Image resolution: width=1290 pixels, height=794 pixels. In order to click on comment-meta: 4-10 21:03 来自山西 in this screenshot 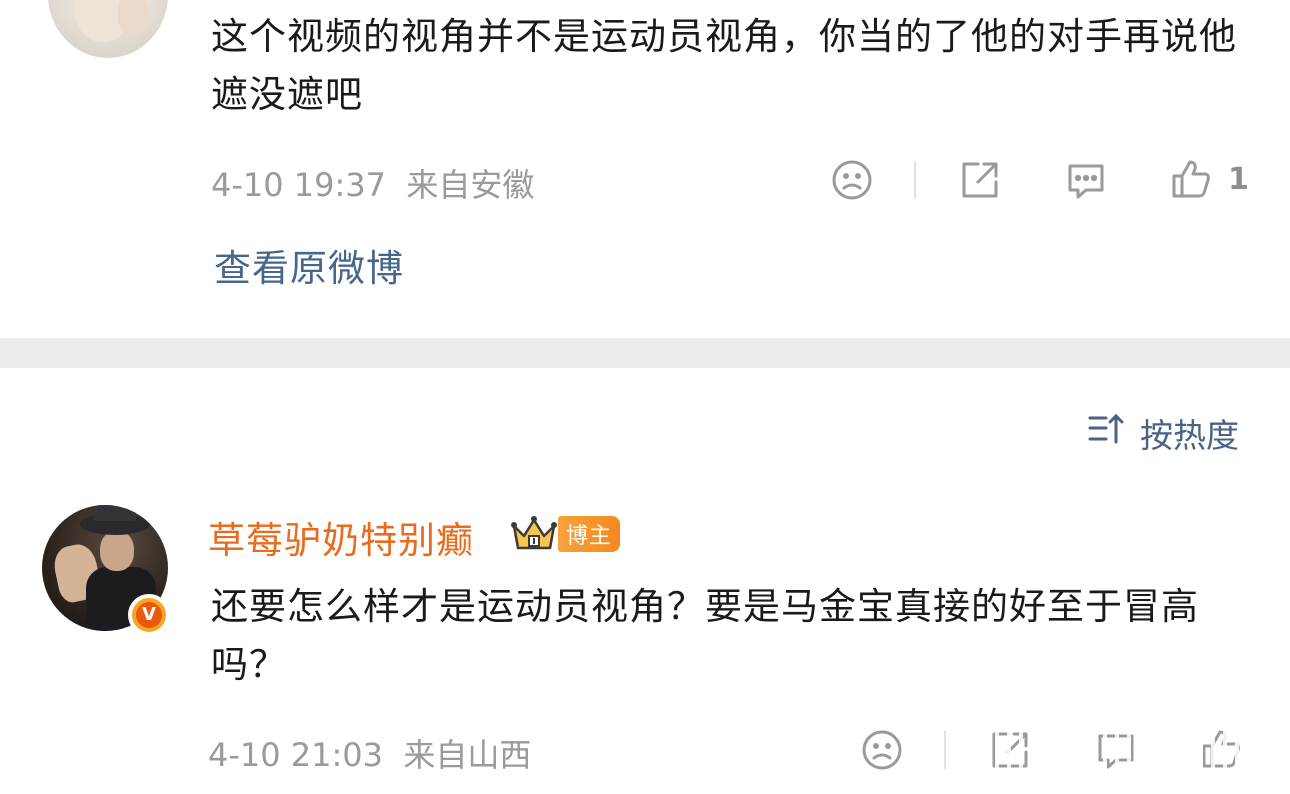, I will do `click(369, 753)`.